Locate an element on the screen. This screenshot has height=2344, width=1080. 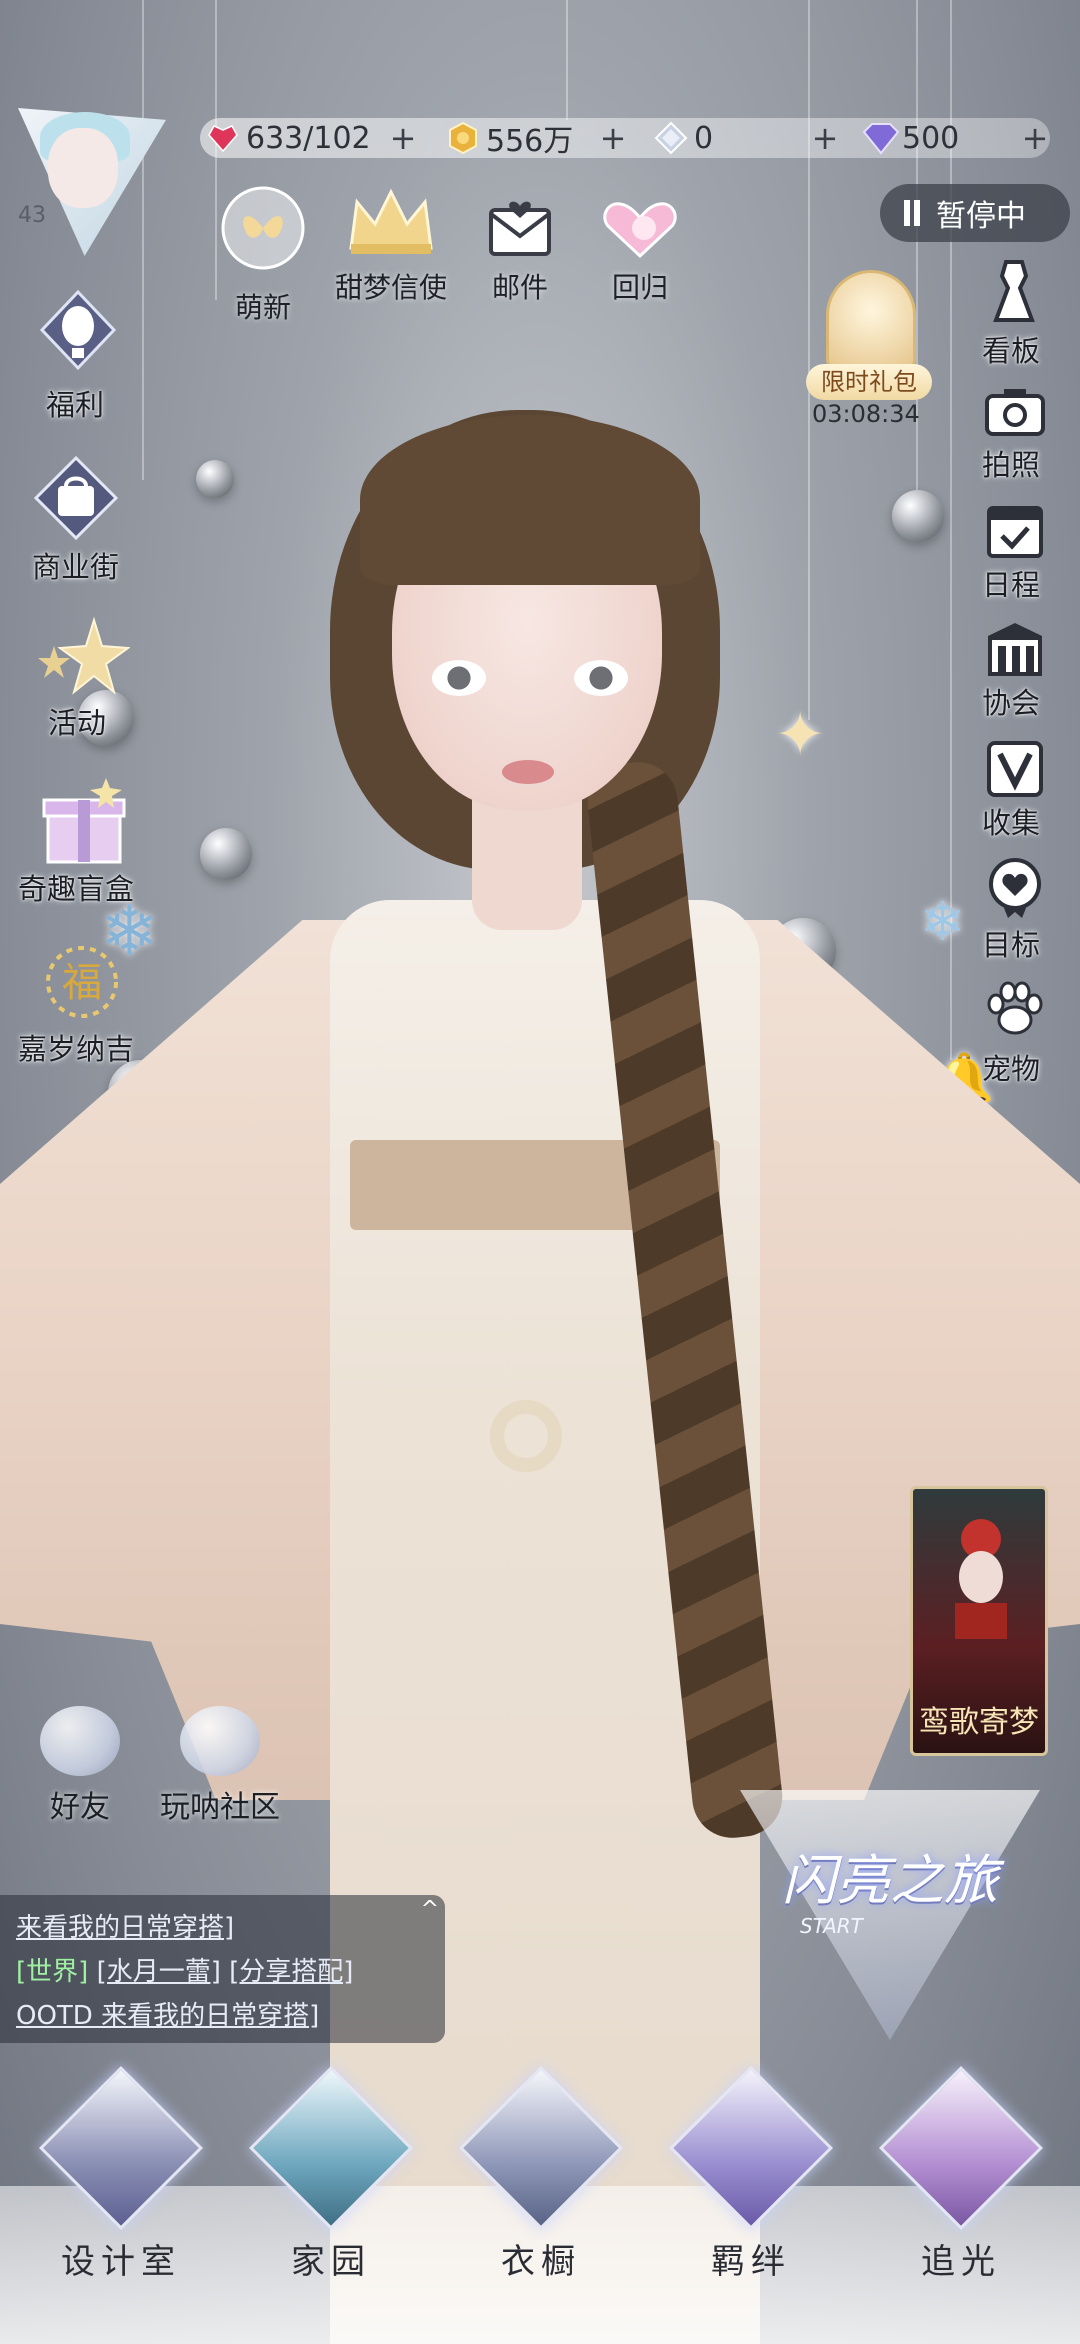
nav-chase-light-label: 追光 is located at coordinates (961, 2262).